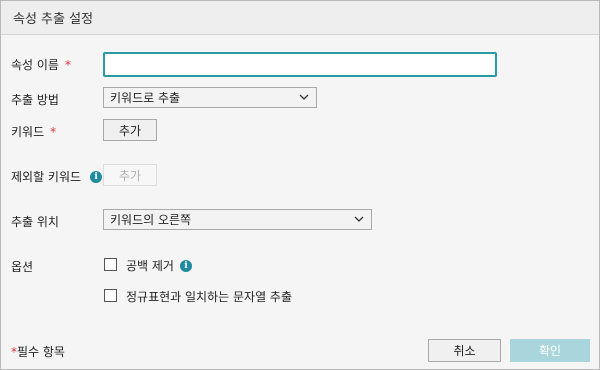  What do you see at coordinates (550, 350) in the screenshot?
I see `confirm-button: 확인` at bounding box center [550, 350].